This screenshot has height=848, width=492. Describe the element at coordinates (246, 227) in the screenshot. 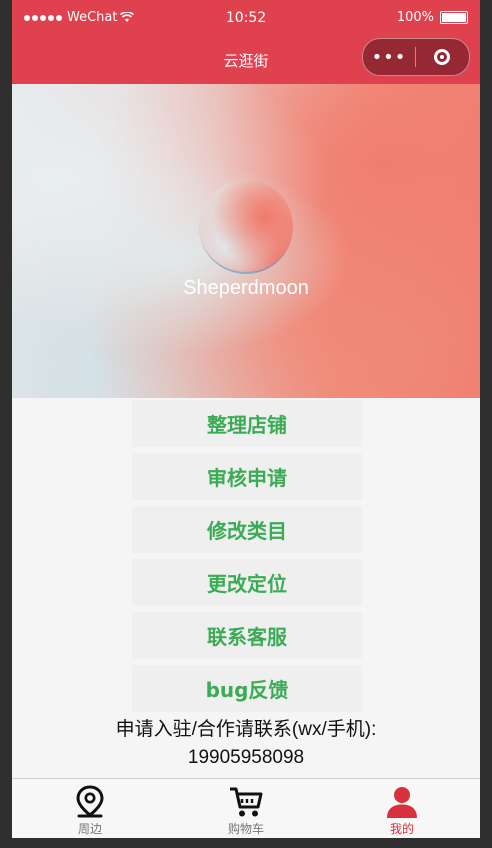

I see `avatar` at that location.